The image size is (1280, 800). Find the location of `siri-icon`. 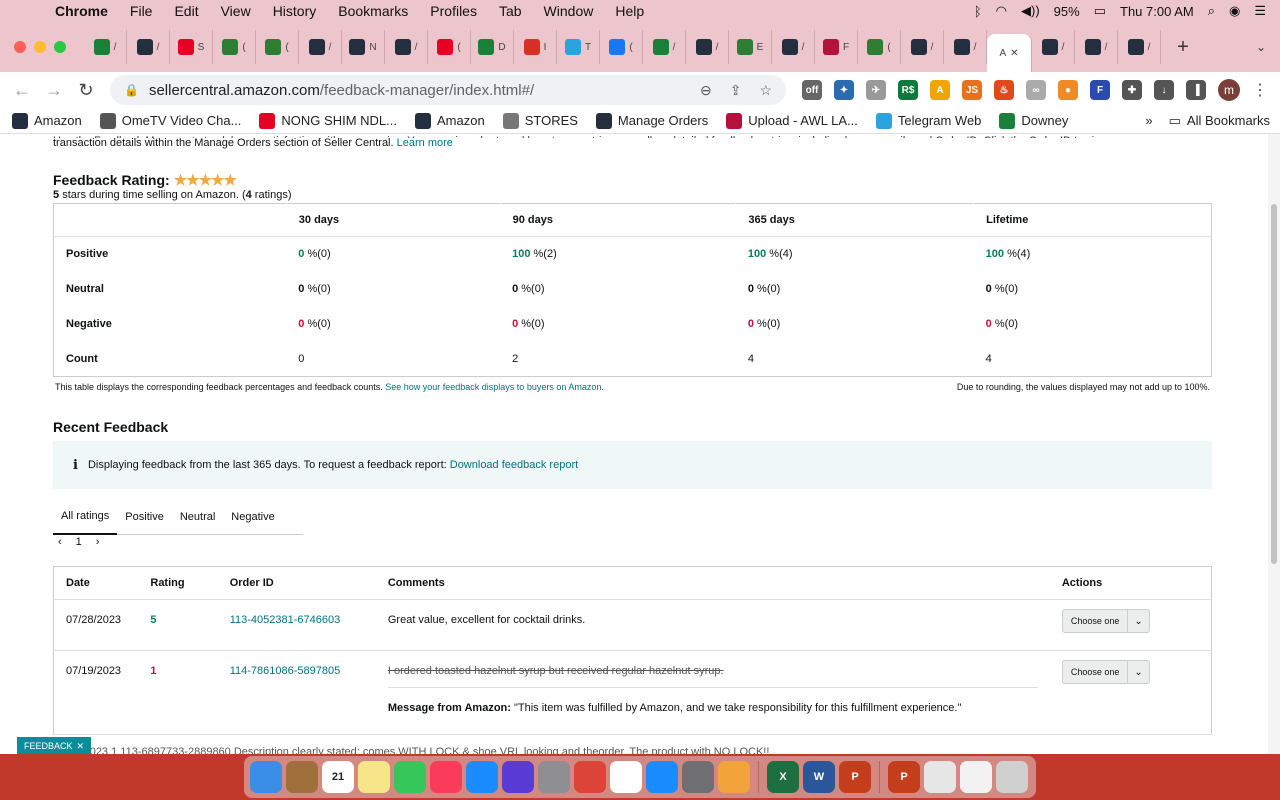

siri-icon is located at coordinates (518, 777).